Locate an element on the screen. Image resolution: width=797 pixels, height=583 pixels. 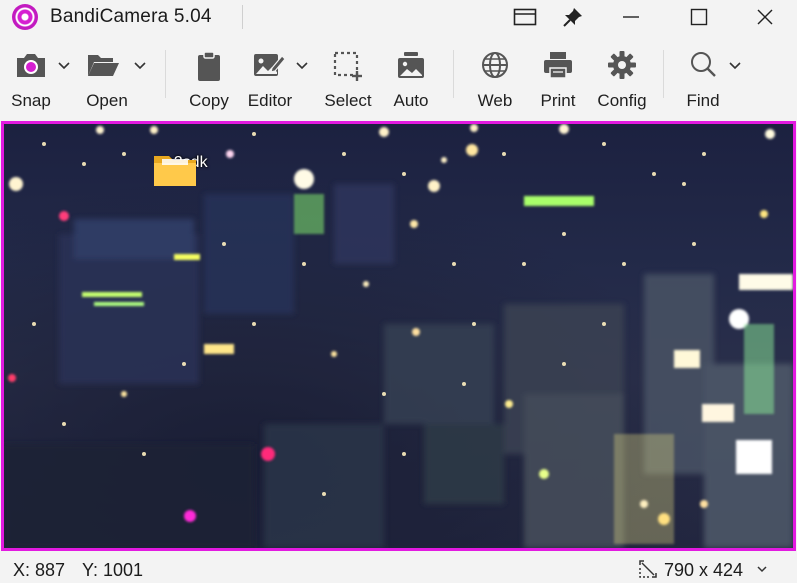
resize-icon is located at coordinates (648, 569).